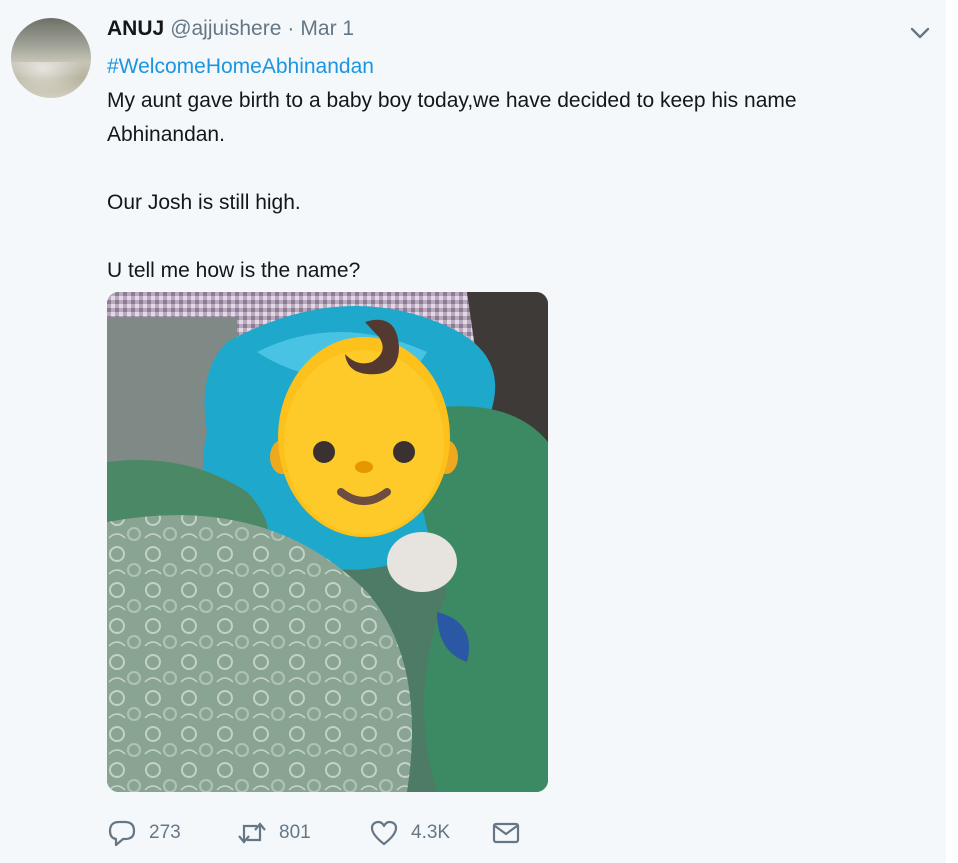  What do you see at coordinates (384, 833) in the screenshot?
I see `heart-icon` at bounding box center [384, 833].